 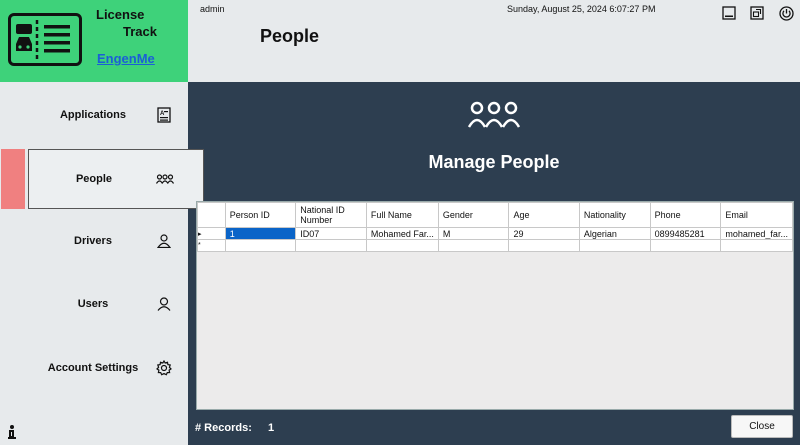 I want to click on records-label: # Records:, so click(x=223, y=428).